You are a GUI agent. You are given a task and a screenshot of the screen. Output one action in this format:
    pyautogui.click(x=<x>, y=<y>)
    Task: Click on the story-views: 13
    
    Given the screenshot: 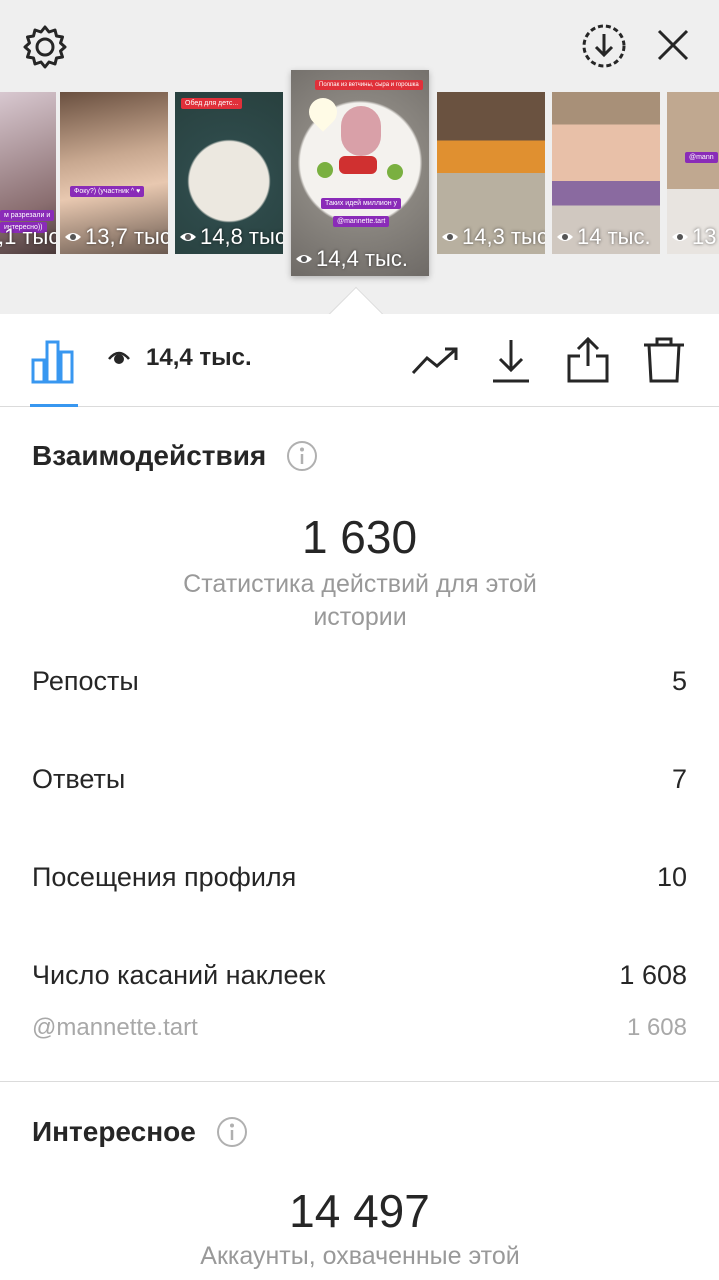 What is the action you would take?
    pyautogui.click(x=704, y=236)
    